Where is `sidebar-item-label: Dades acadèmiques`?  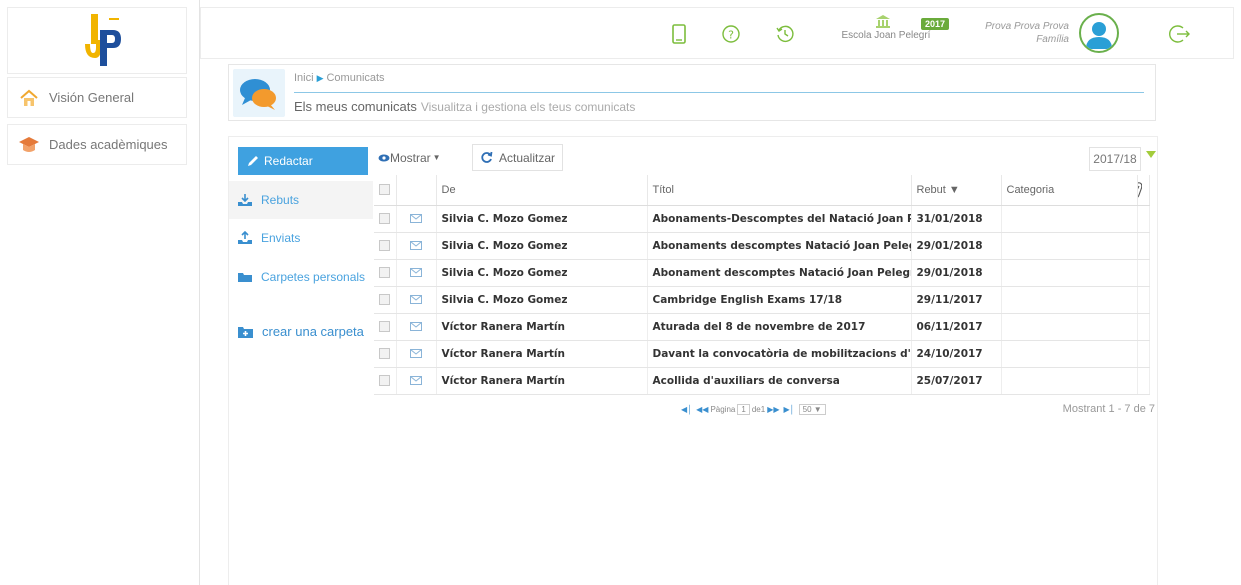 sidebar-item-label: Dades acadèmiques is located at coordinates (108, 144).